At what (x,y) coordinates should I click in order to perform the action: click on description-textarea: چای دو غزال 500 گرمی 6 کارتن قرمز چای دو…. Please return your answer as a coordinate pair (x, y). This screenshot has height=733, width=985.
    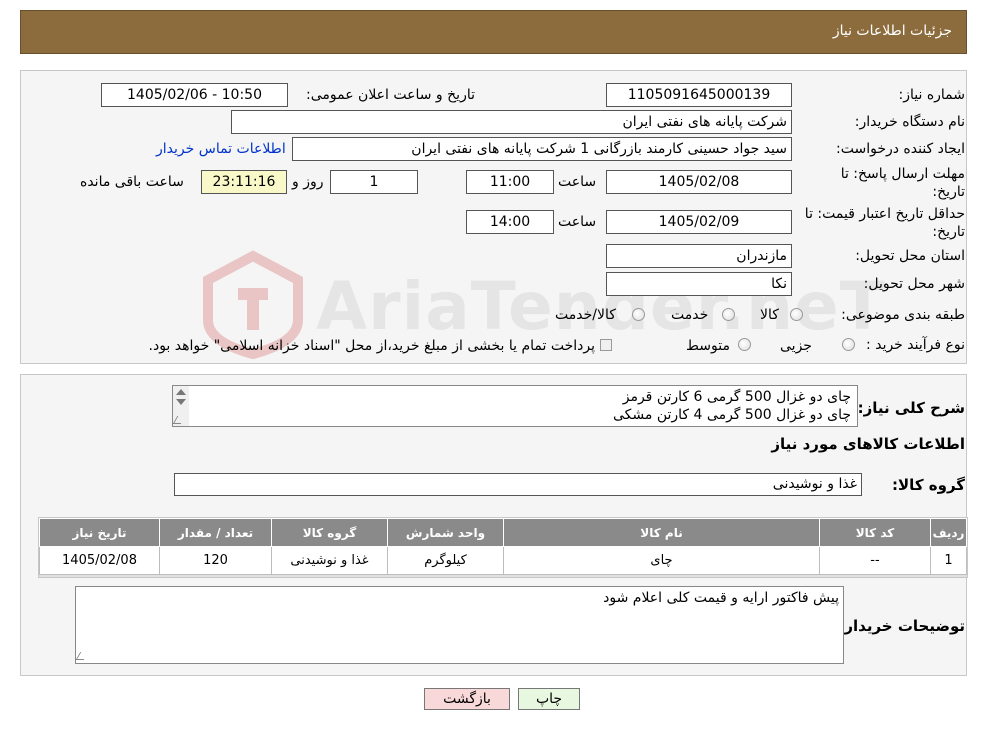
    Looking at the image, I should click on (515, 406).